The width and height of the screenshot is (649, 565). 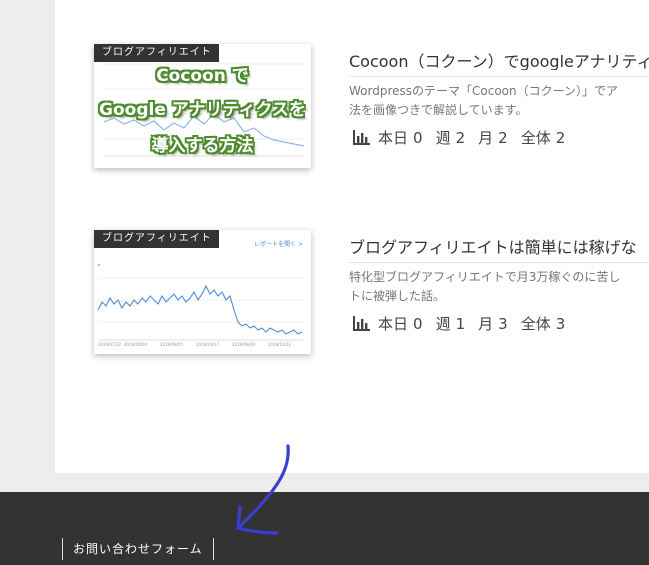 What do you see at coordinates (450, 323) in the screenshot?
I see `stat-week: 週1` at bounding box center [450, 323].